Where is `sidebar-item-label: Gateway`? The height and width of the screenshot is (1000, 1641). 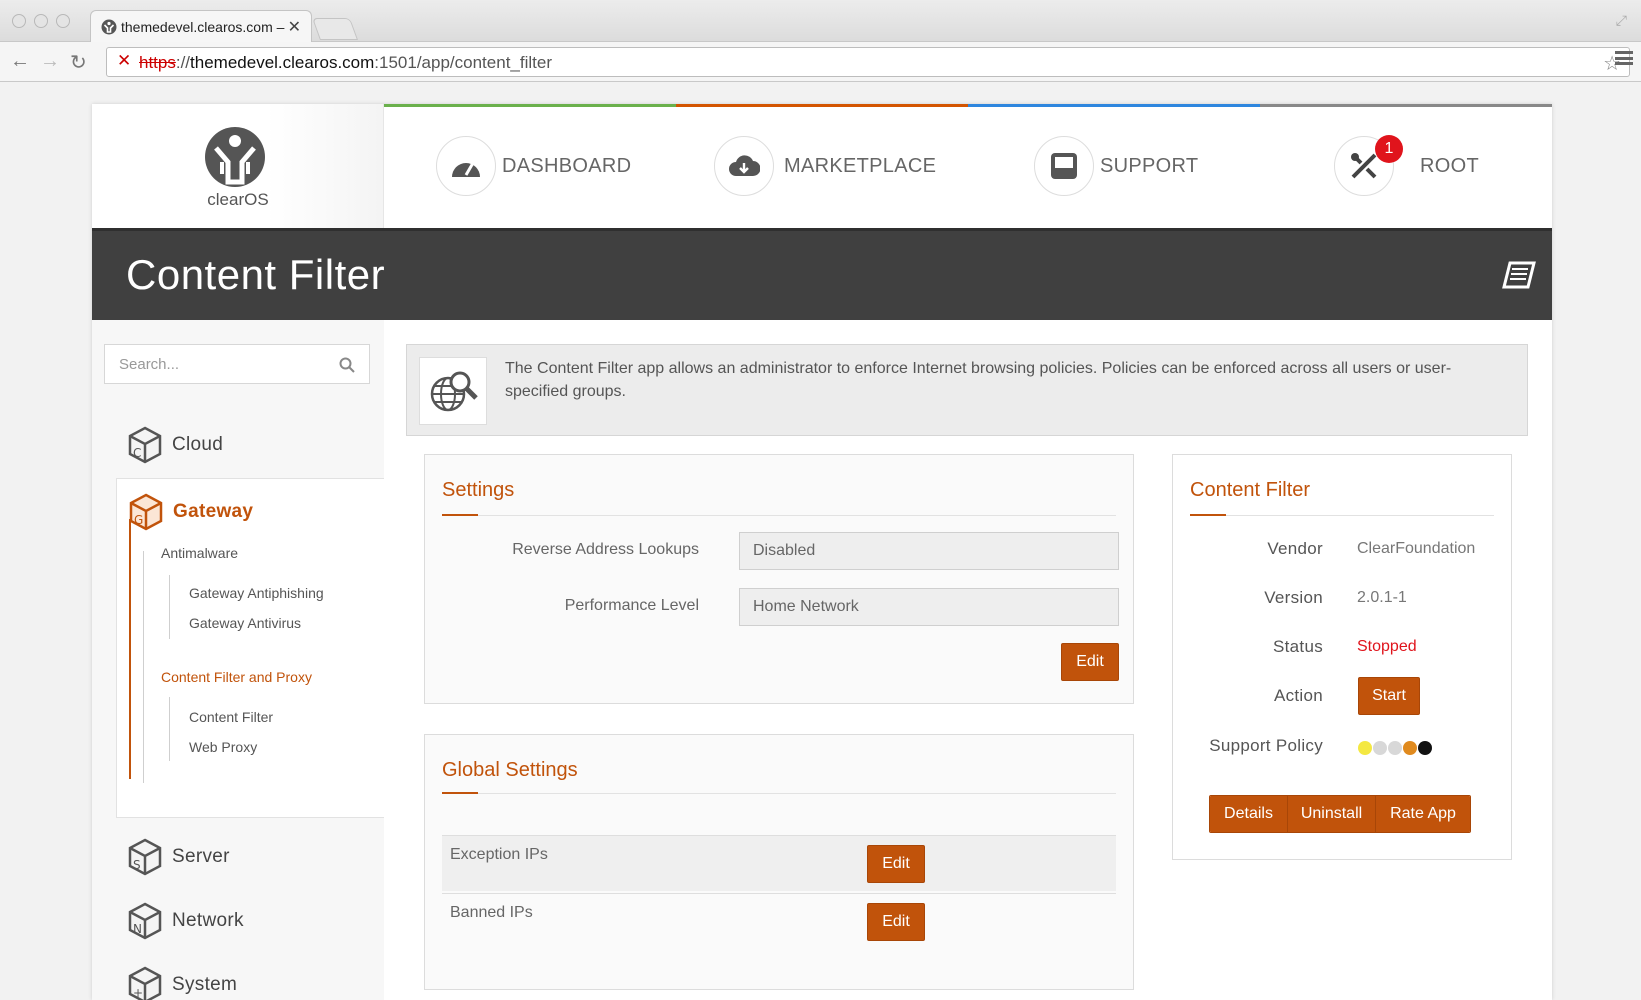
sidebar-item-label: Gateway is located at coordinates (213, 511).